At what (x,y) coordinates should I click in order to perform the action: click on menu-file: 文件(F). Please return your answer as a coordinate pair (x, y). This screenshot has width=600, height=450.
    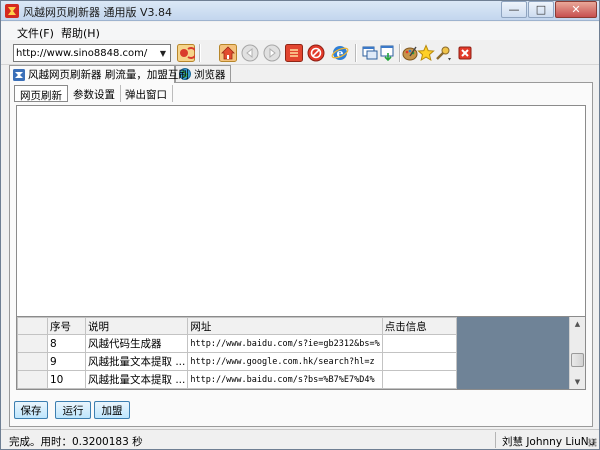
    Looking at the image, I should click on (35, 33).